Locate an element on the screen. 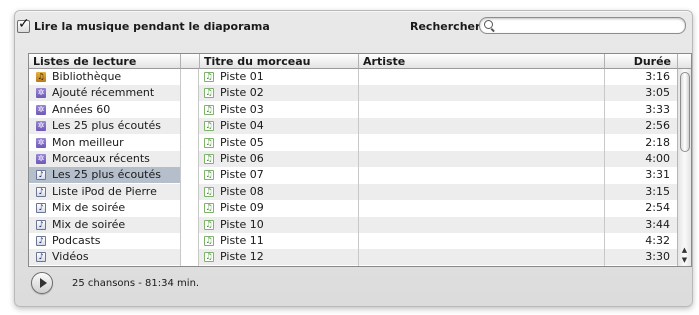 The image size is (699, 315). playlist-item-label: Ajouté récemment is located at coordinates (103, 93).